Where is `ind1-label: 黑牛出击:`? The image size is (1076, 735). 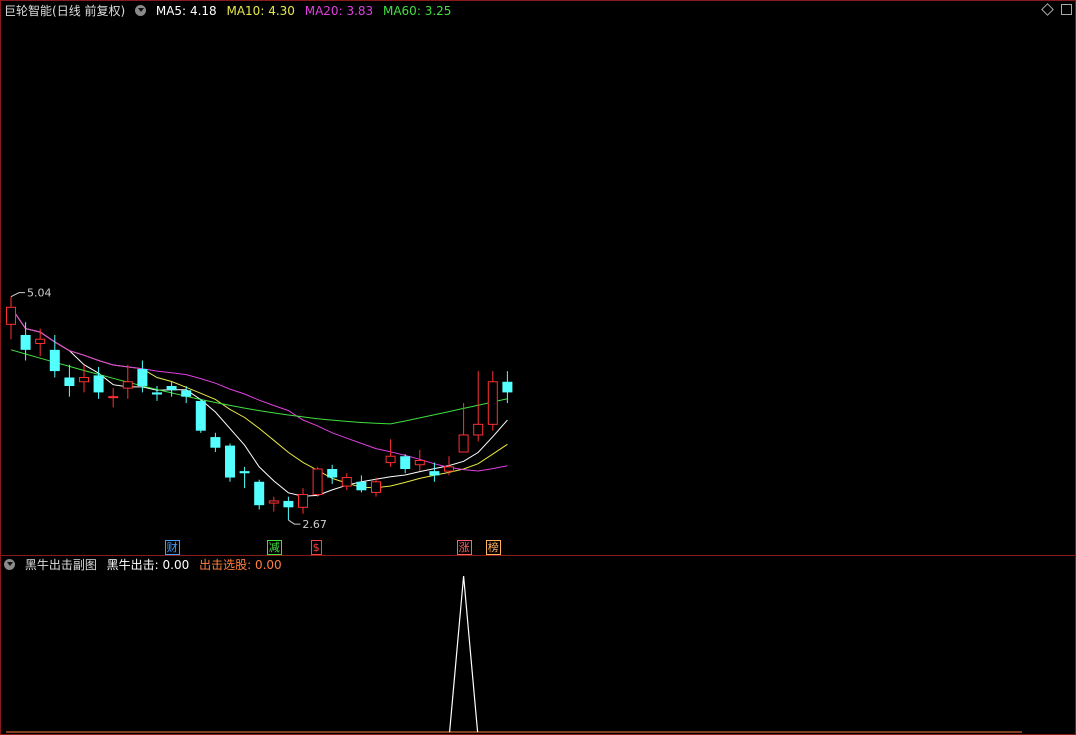 ind1-label: 黑牛出击: is located at coordinates (132, 565).